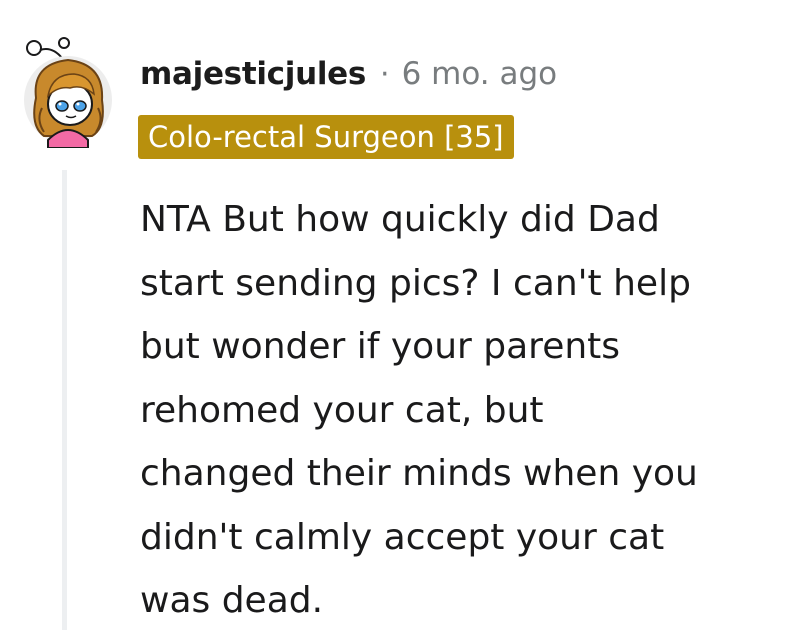 The image size is (811, 633). What do you see at coordinates (253, 74) in the screenshot?
I see `username-link: majesticjules` at bounding box center [253, 74].